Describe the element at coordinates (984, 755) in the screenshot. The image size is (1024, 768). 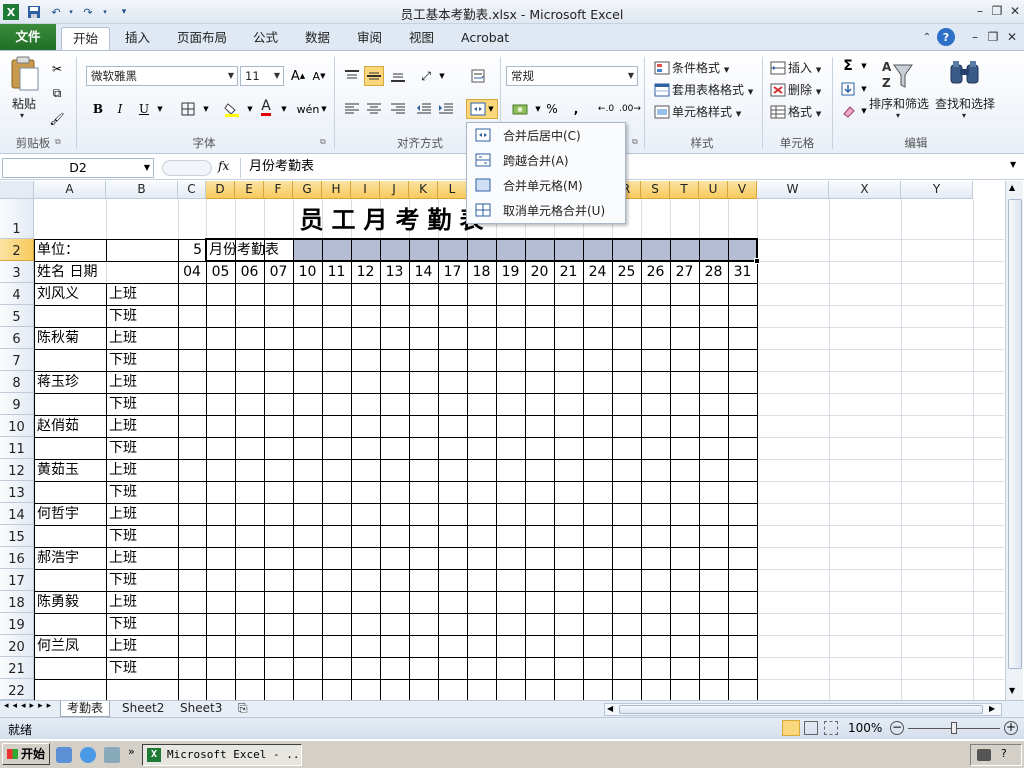
I see `keyboard-icon` at that location.